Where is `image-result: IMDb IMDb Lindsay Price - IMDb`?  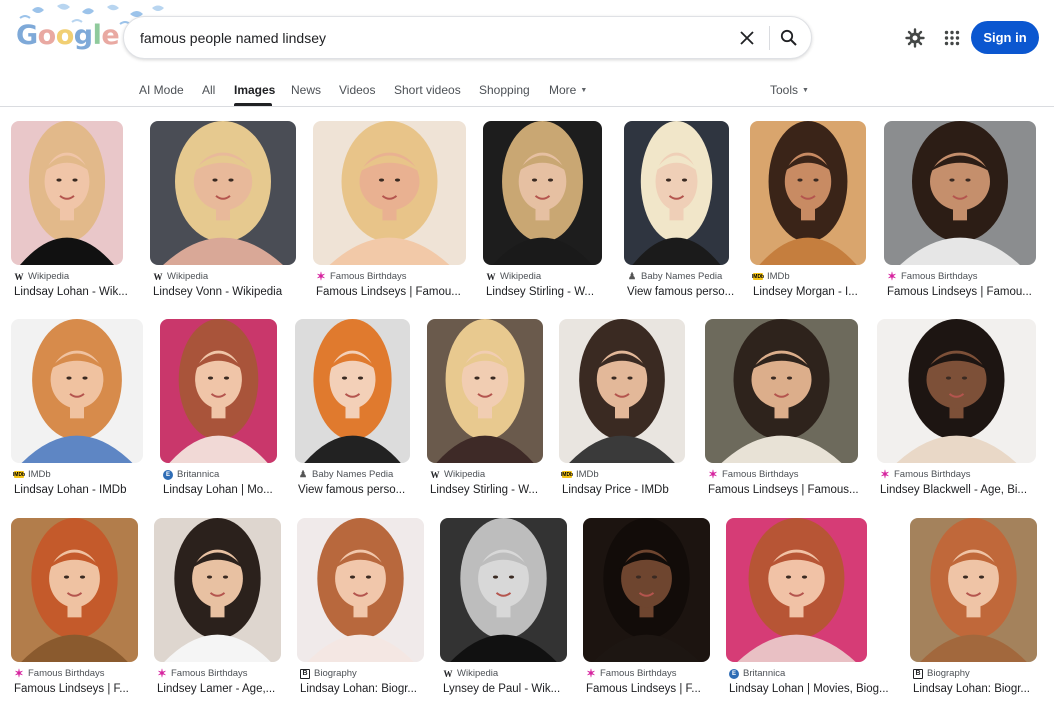
image-result: IMDb IMDb Lindsay Price - IMDb is located at coordinates (622, 412).